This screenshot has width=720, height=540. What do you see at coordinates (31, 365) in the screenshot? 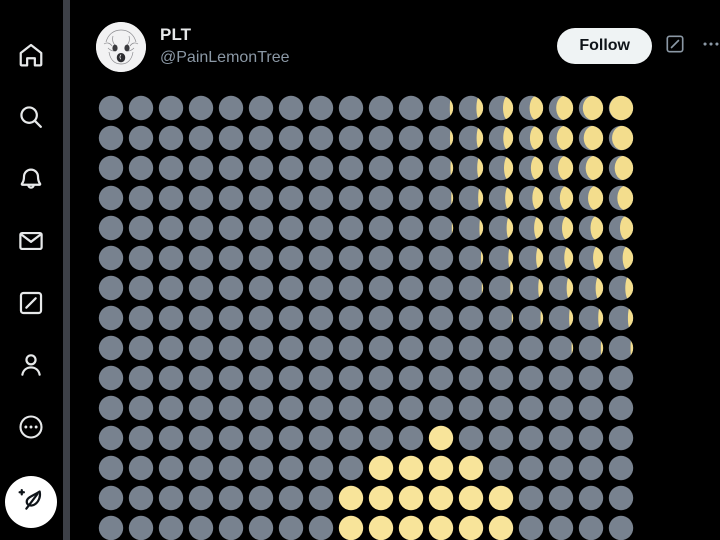
I see `sidebar-item-profile` at bounding box center [31, 365].